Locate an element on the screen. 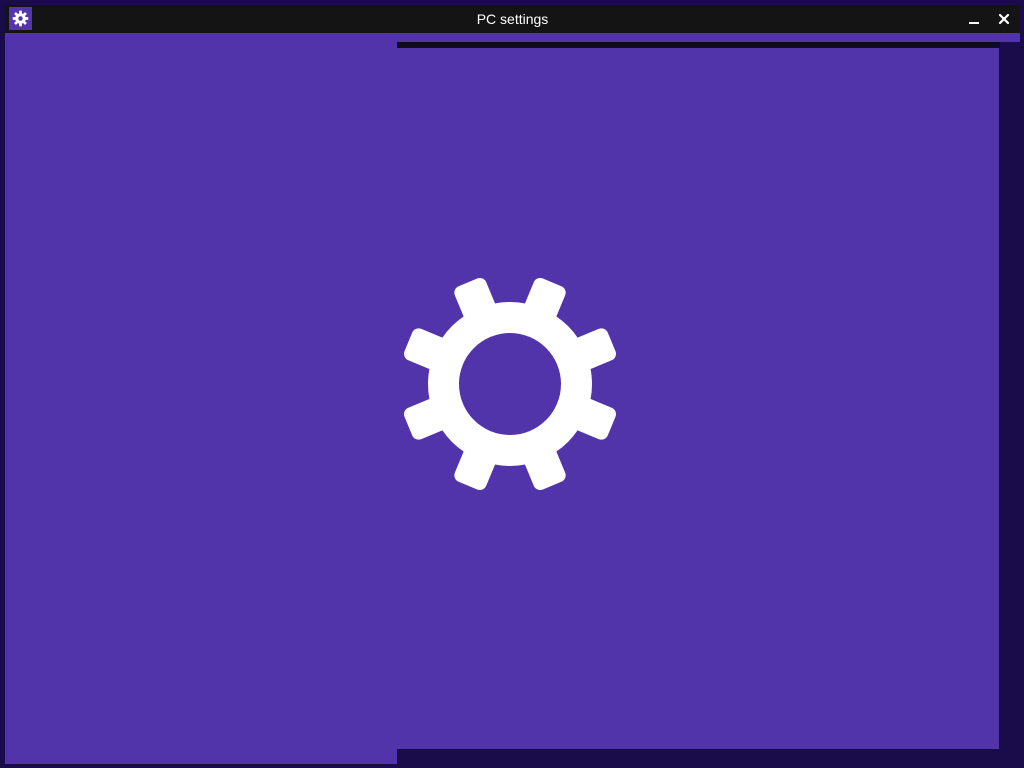 Image resolution: width=1024 pixels, height=768 pixels. gear-icon is located at coordinates (510, 384).